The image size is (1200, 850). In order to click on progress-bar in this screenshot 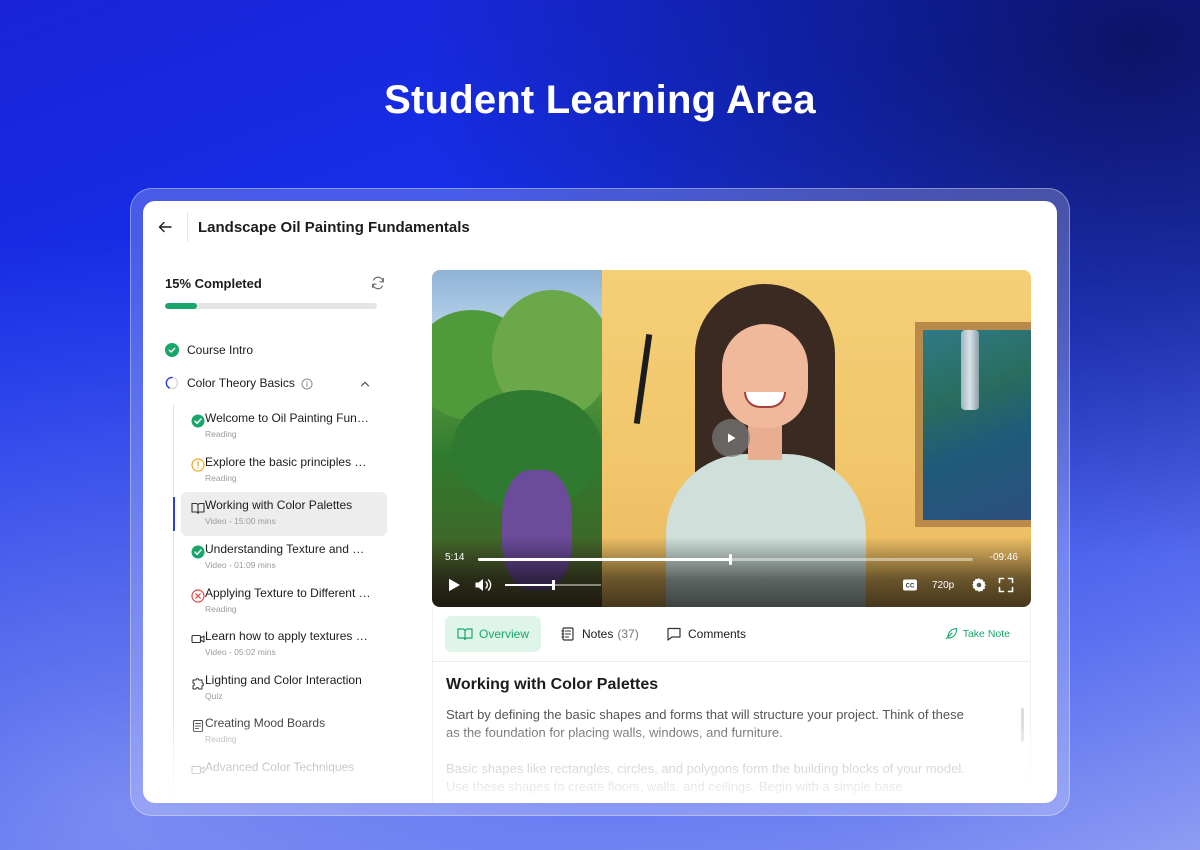, I will do `click(271, 306)`.